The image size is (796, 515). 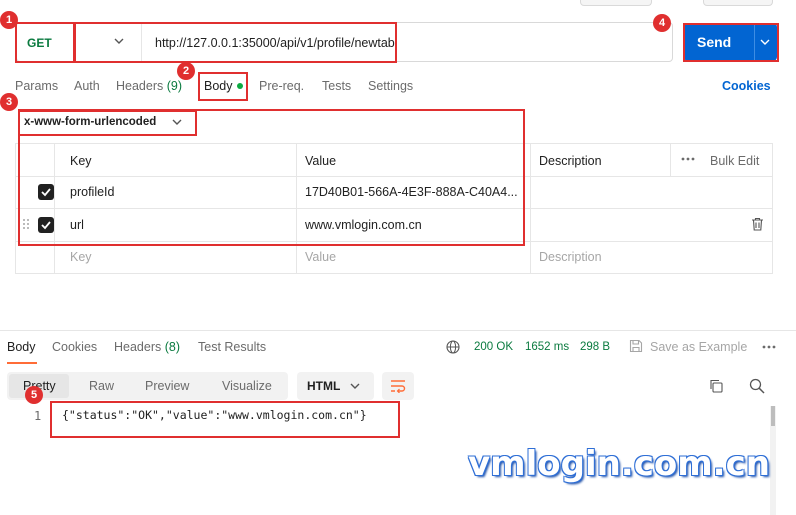 What do you see at coordinates (321, 161) in the screenshot?
I see `column-header-value: Value` at bounding box center [321, 161].